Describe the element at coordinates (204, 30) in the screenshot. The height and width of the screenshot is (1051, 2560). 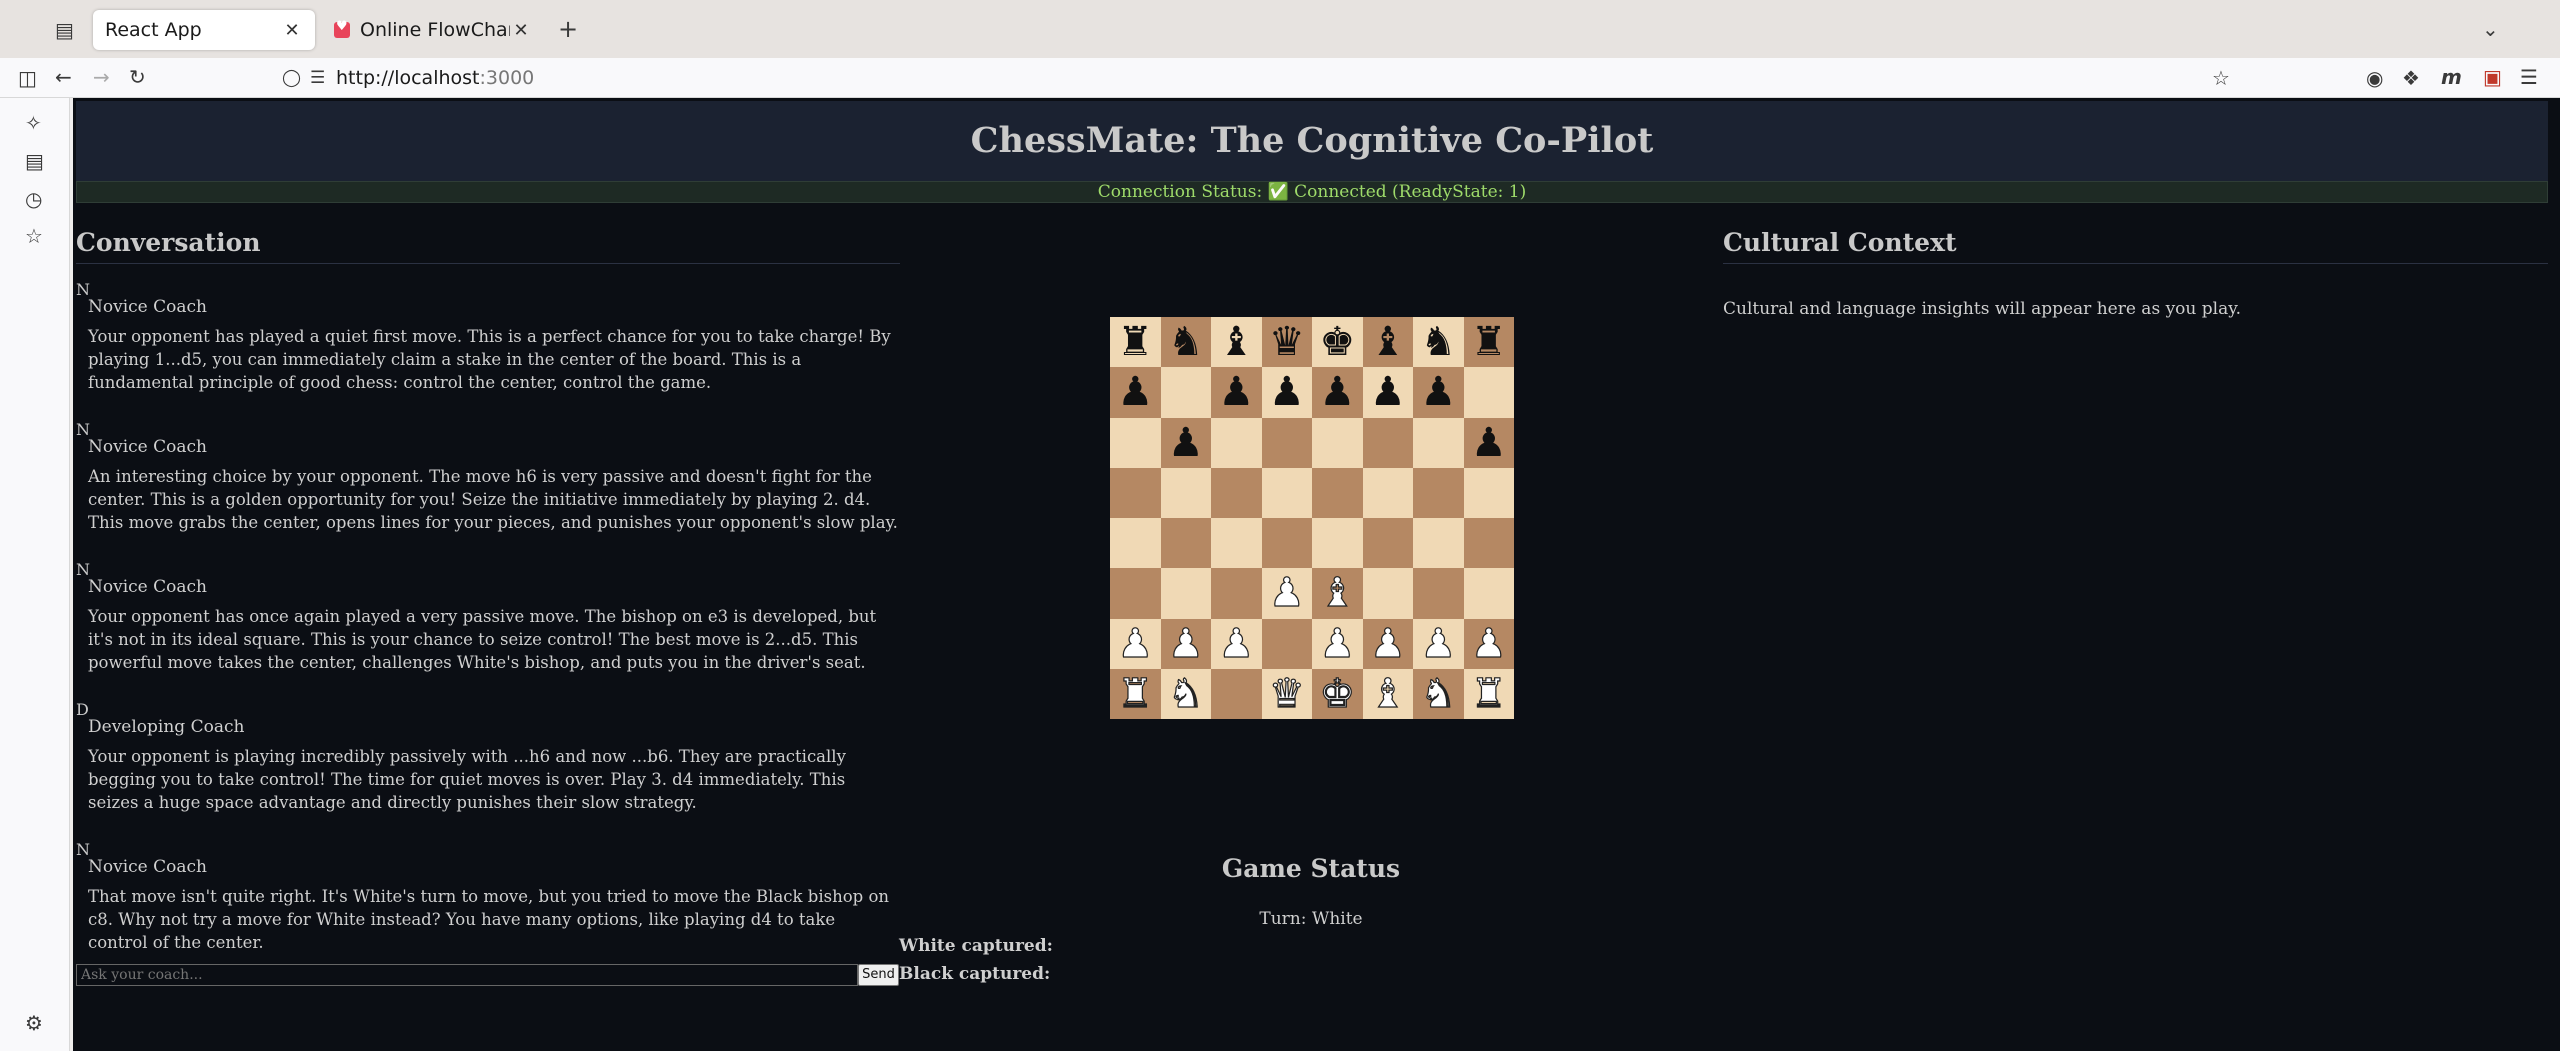
I see `tab-react-app: React App ✕` at that location.